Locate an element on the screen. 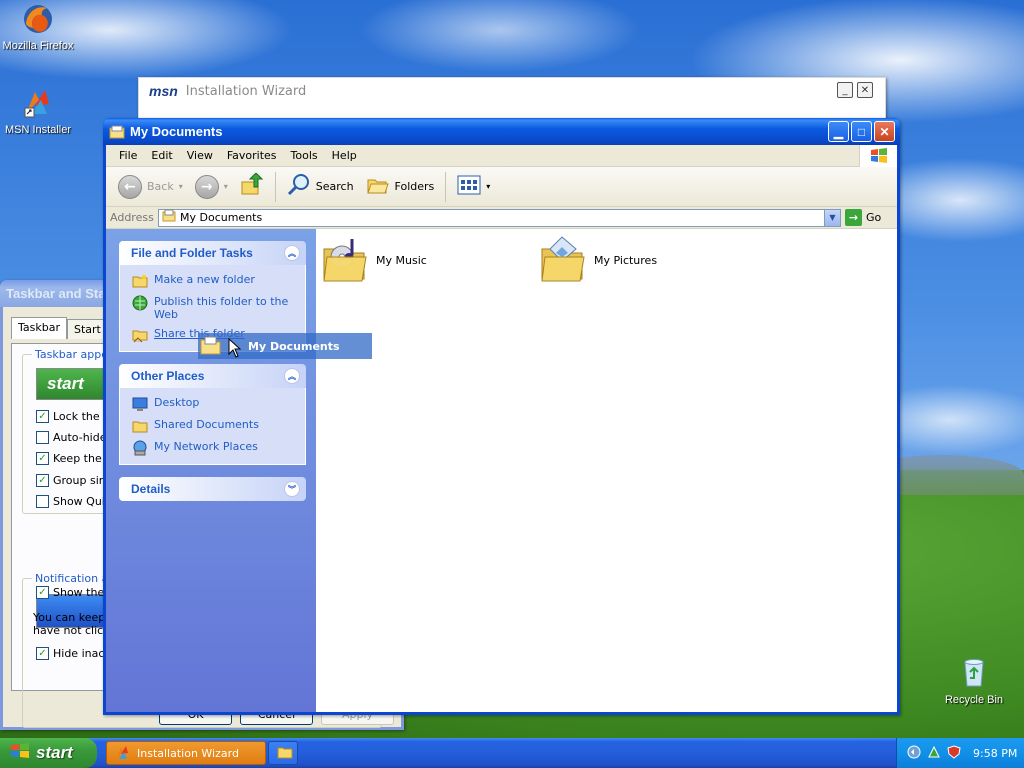  clock: 9:58 PM is located at coordinates (995, 753).